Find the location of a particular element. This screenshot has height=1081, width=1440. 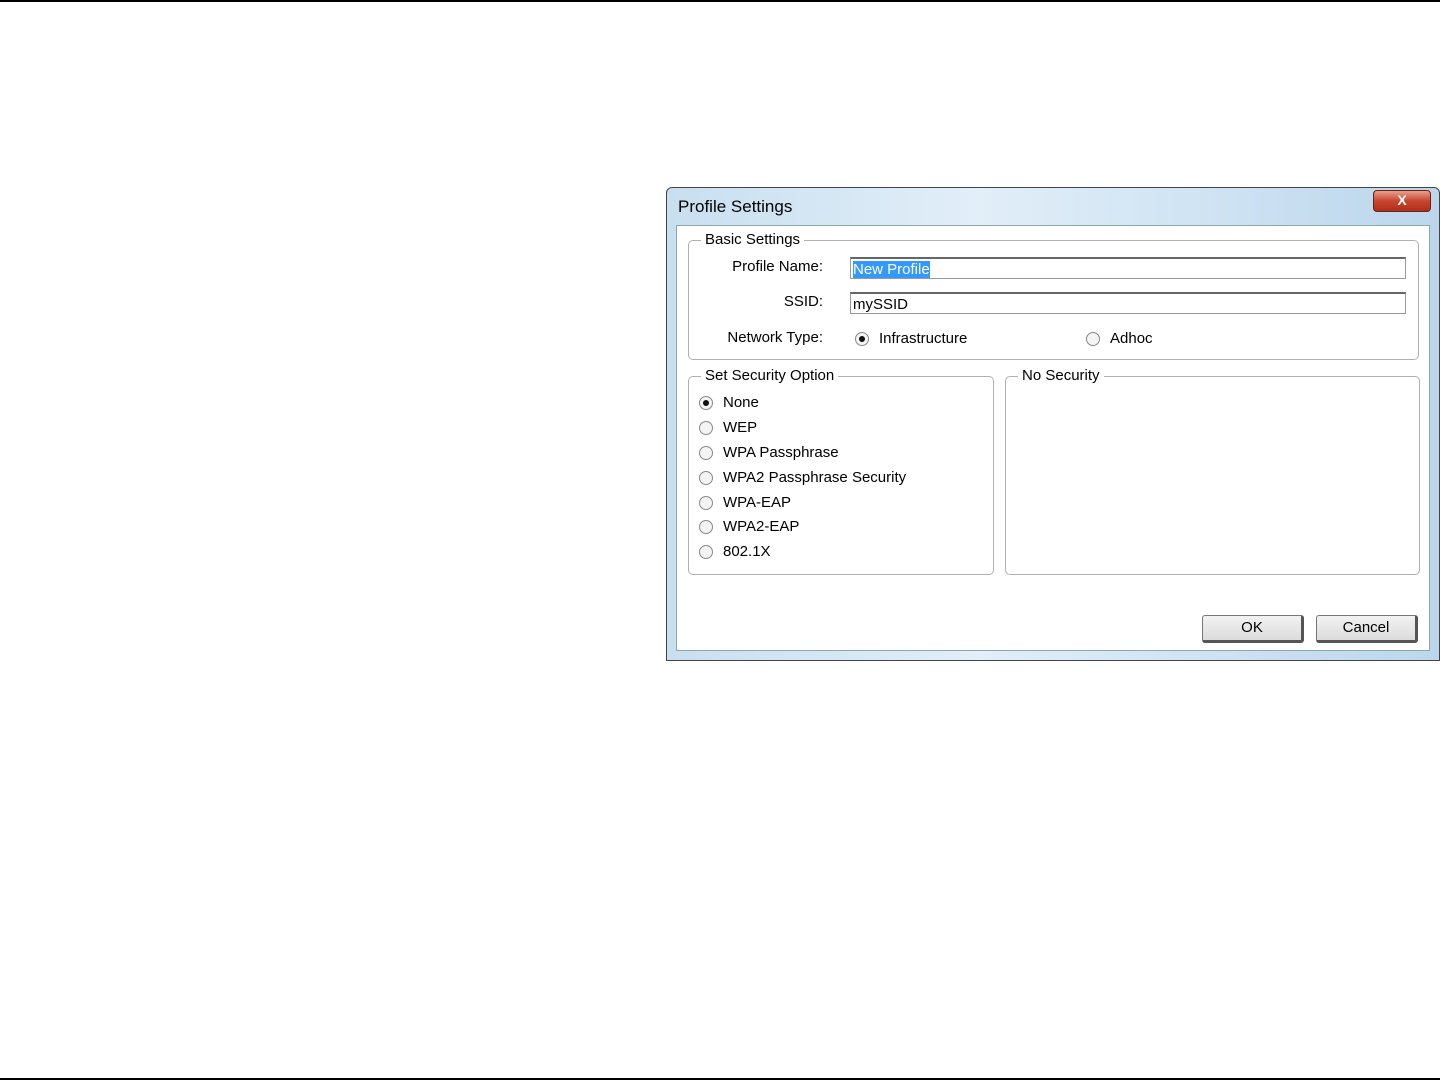

radio-adhoc: Adhoc is located at coordinates (1119, 338).